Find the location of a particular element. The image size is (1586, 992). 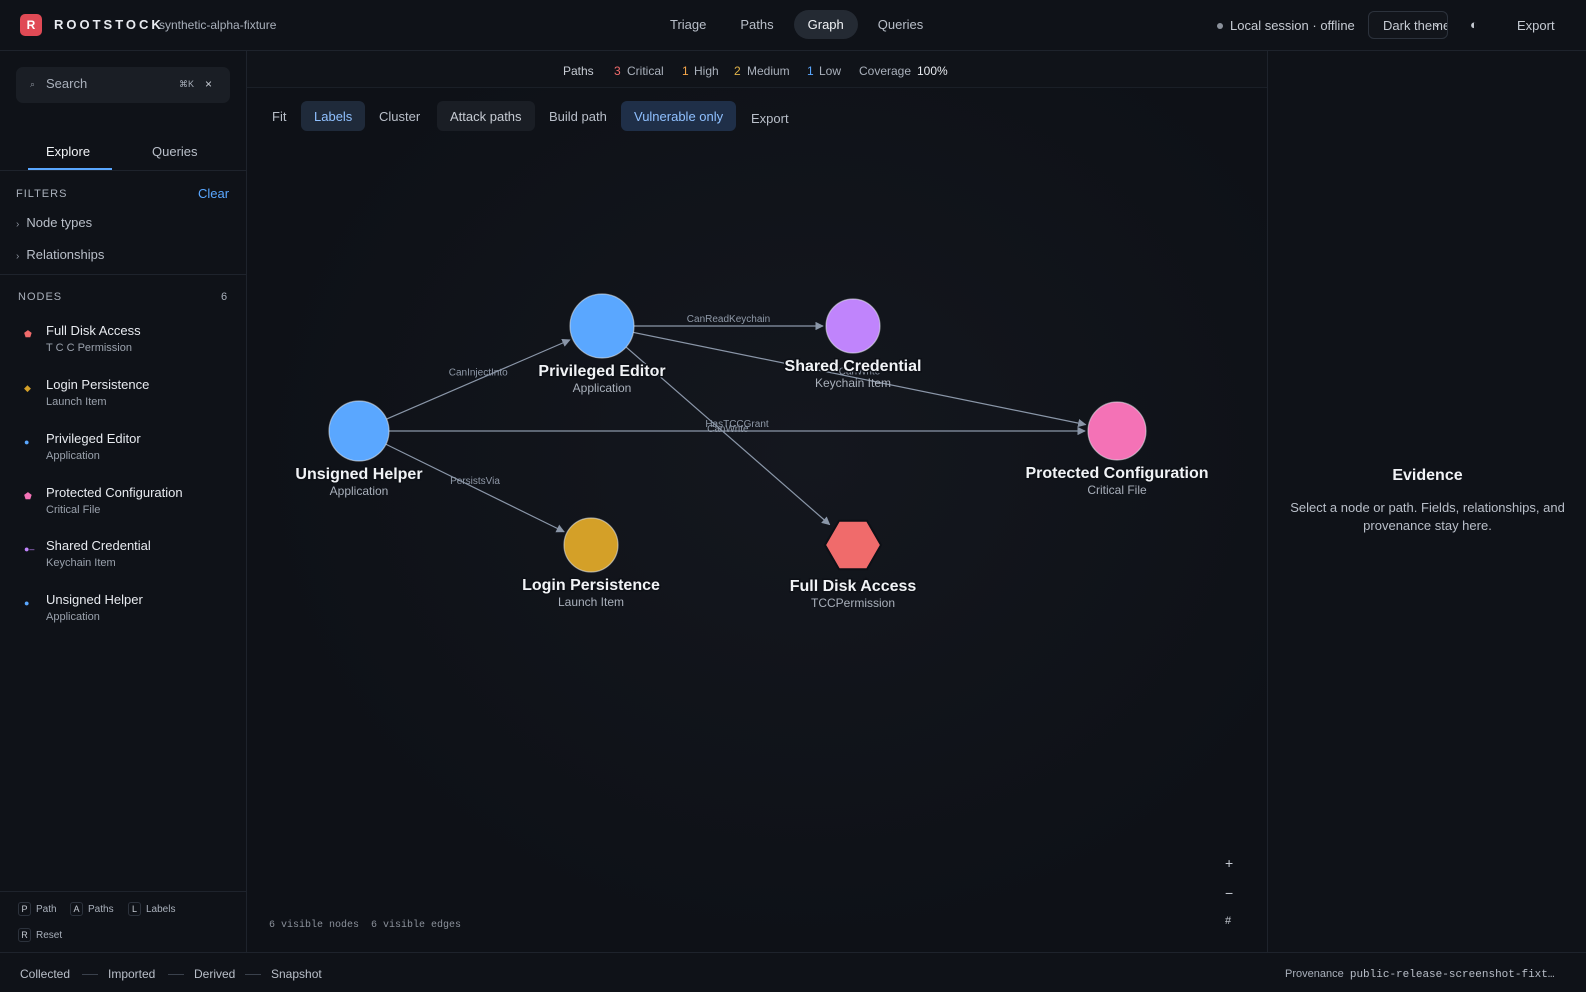

filter-node-types: › Node types is located at coordinates (54, 222).